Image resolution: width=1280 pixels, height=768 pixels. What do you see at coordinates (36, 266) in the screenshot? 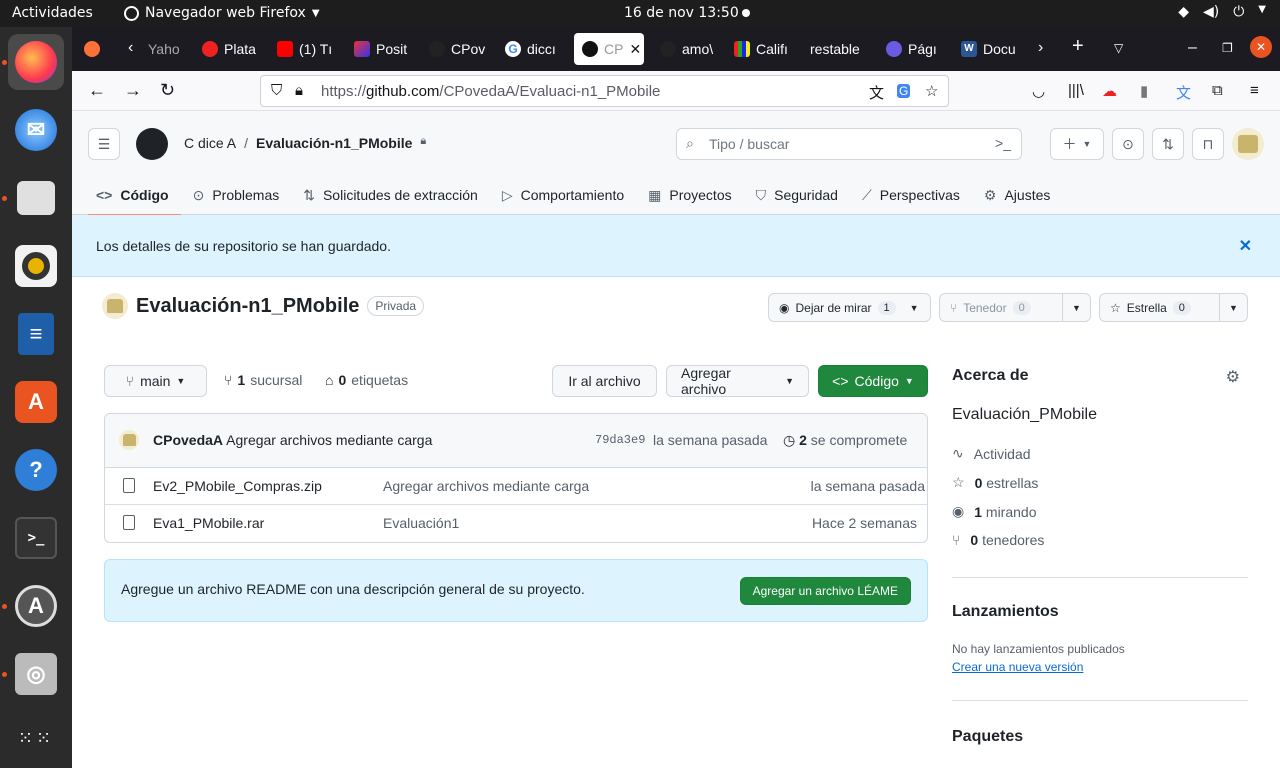
I see `dock-rhythmbox` at bounding box center [36, 266].